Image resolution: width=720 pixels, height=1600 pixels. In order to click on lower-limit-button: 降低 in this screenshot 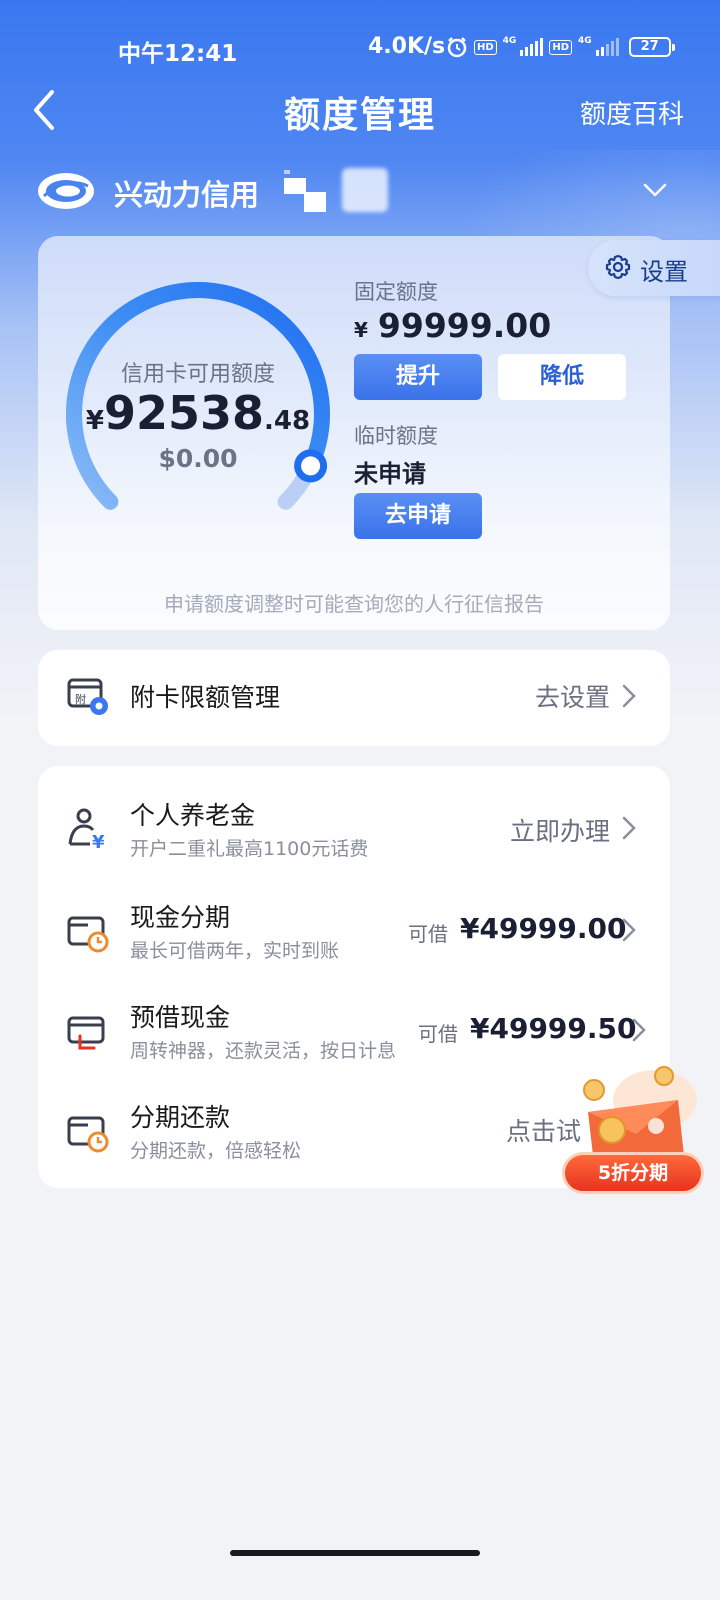, I will do `click(562, 377)`.